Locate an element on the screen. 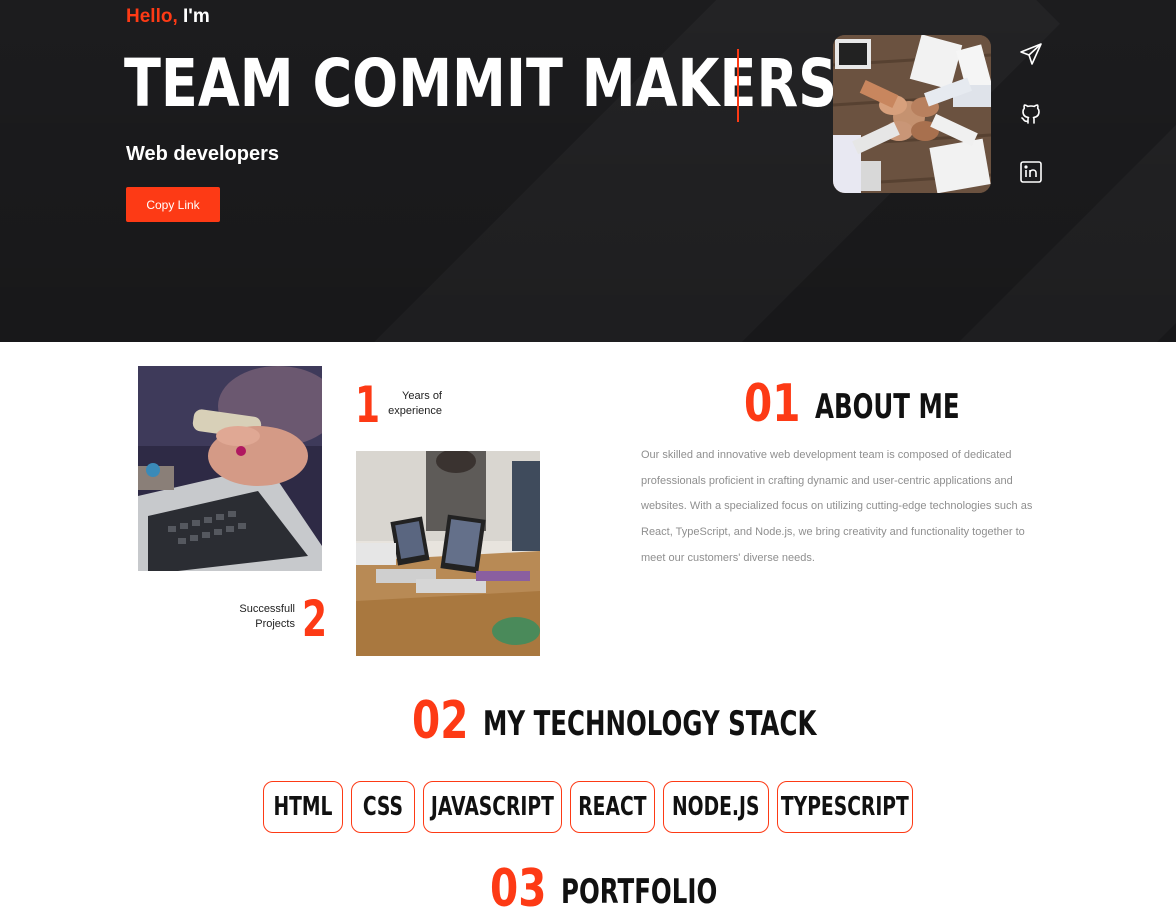  send-icon is located at coordinates (1031, 54).